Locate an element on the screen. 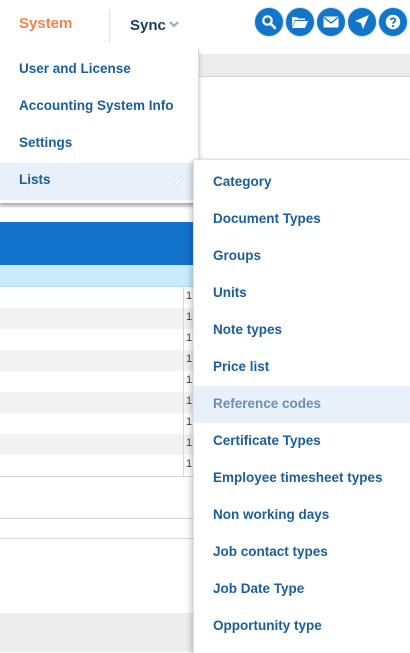 The image size is (410, 653). help-button is located at coordinates (393, 22).